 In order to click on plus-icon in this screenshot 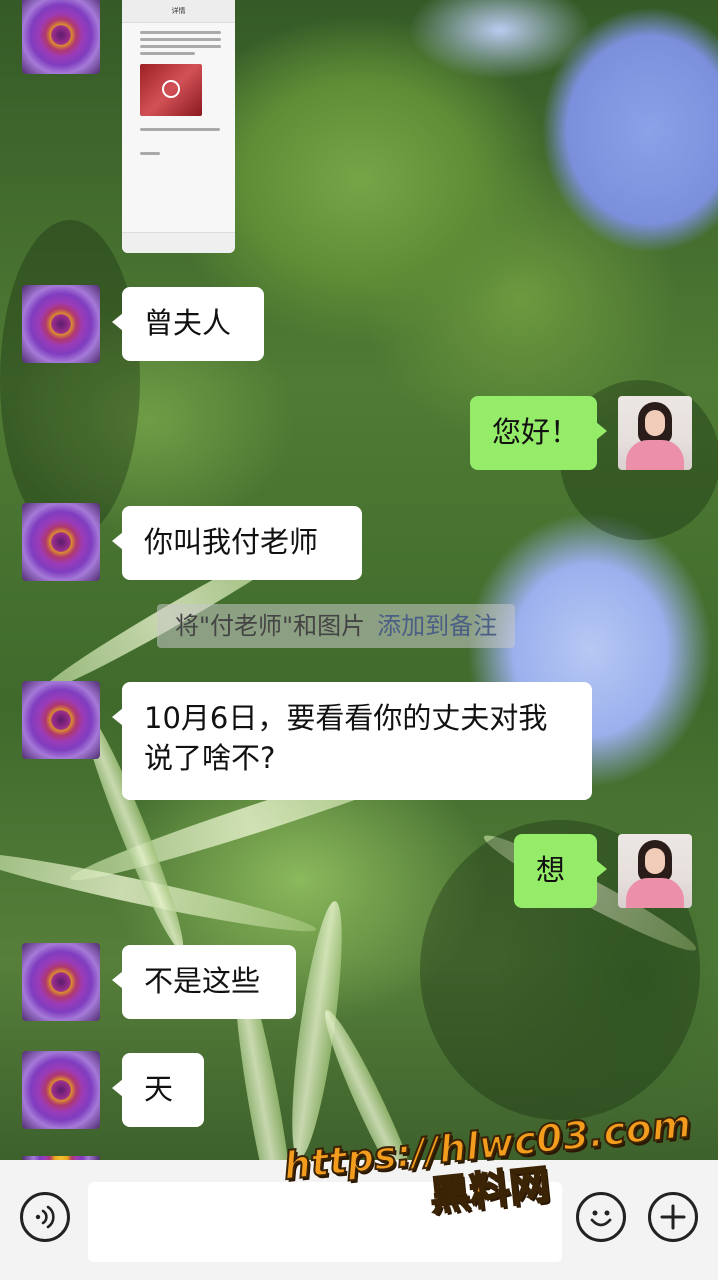, I will do `click(673, 1217)`.